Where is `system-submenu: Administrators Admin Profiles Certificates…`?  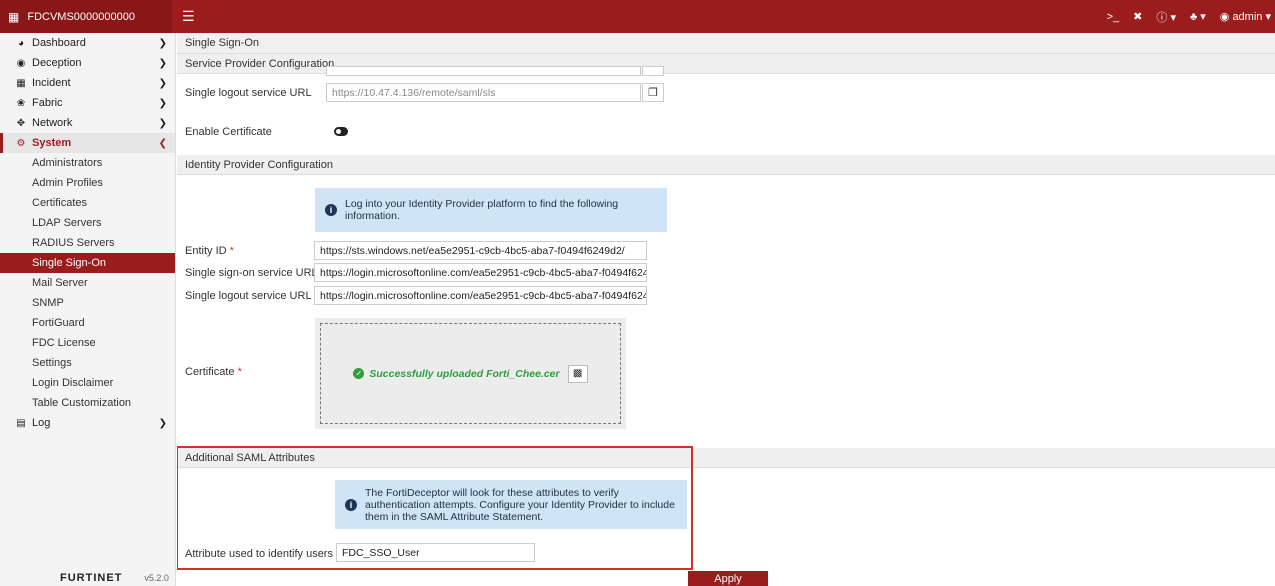 system-submenu: Administrators Admin Profiles Certificates… is located at coordinates (87, 283).